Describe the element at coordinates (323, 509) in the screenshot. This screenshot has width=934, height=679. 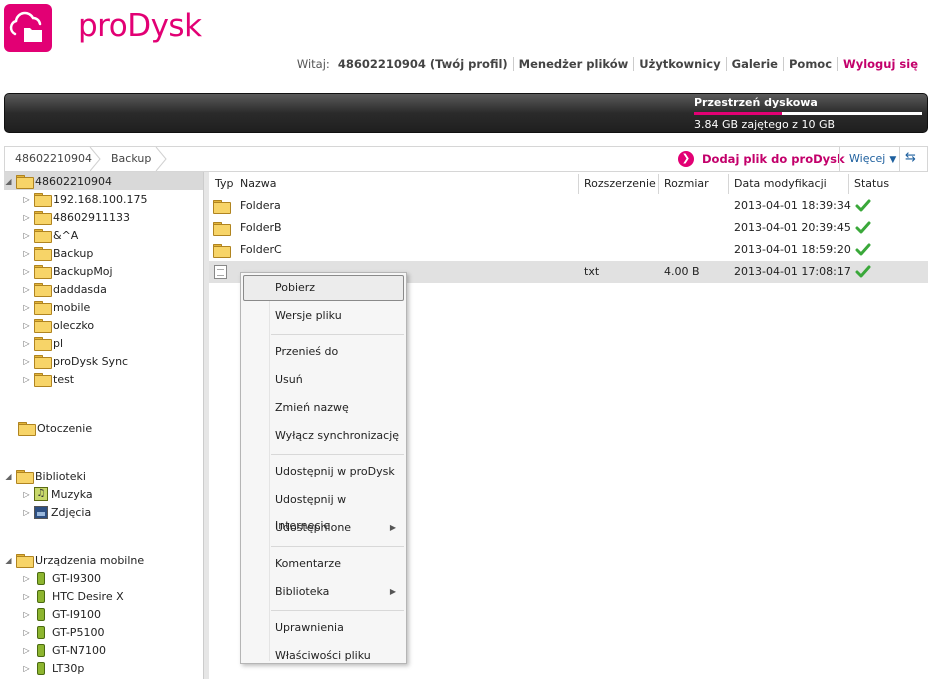
I see `context-menu-item: Udostępnij w Internecie` at that location.